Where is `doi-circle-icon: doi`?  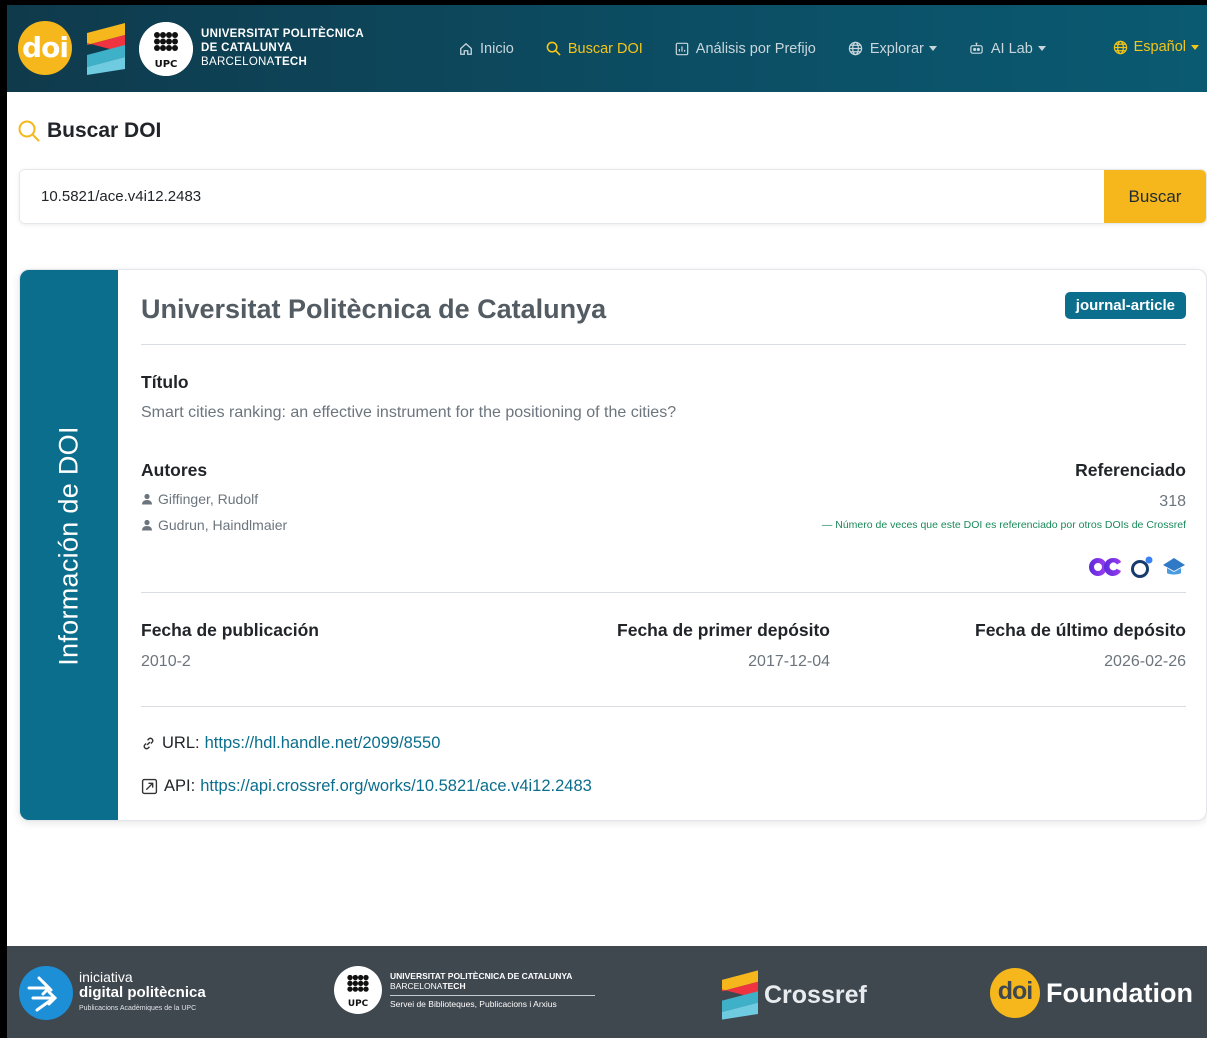 doi-circle-icon: doi is located at coordinates (1015, 993).